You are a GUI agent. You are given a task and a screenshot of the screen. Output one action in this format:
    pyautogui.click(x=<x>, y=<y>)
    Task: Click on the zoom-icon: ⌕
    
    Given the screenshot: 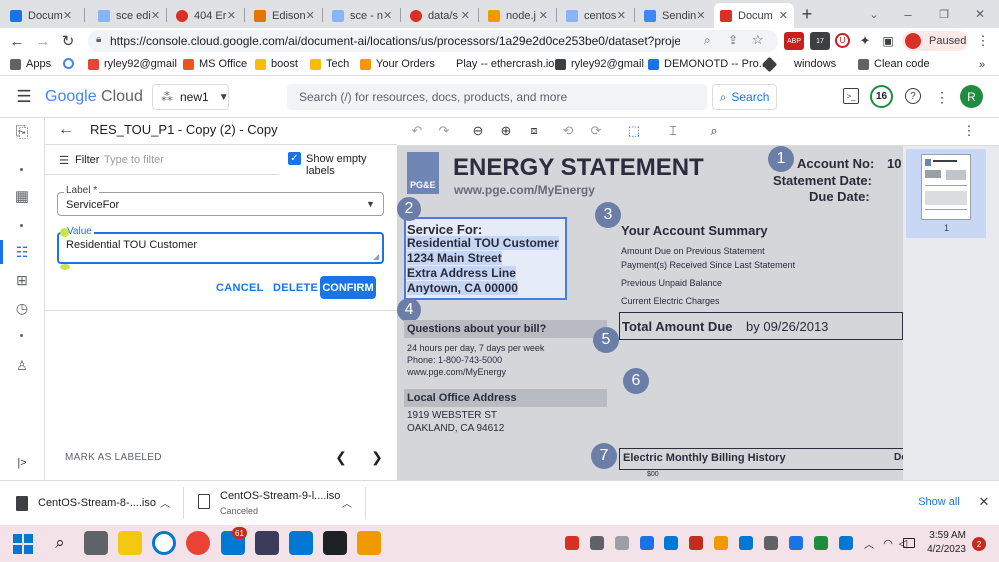 What is the action you would take?
    pyautogui.click(x=707, y=40)
    